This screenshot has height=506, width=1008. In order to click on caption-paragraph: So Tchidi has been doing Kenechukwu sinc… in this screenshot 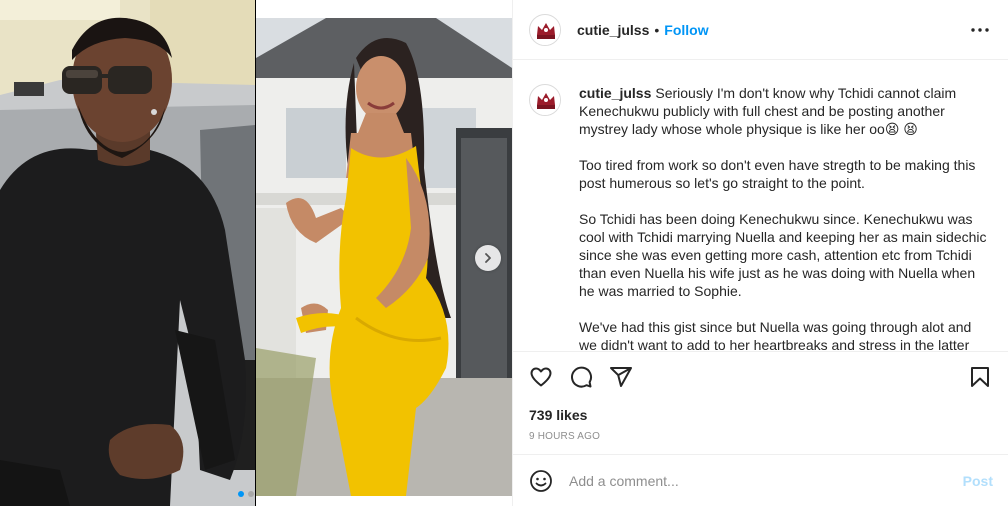, I will do `click(783, 255)`.